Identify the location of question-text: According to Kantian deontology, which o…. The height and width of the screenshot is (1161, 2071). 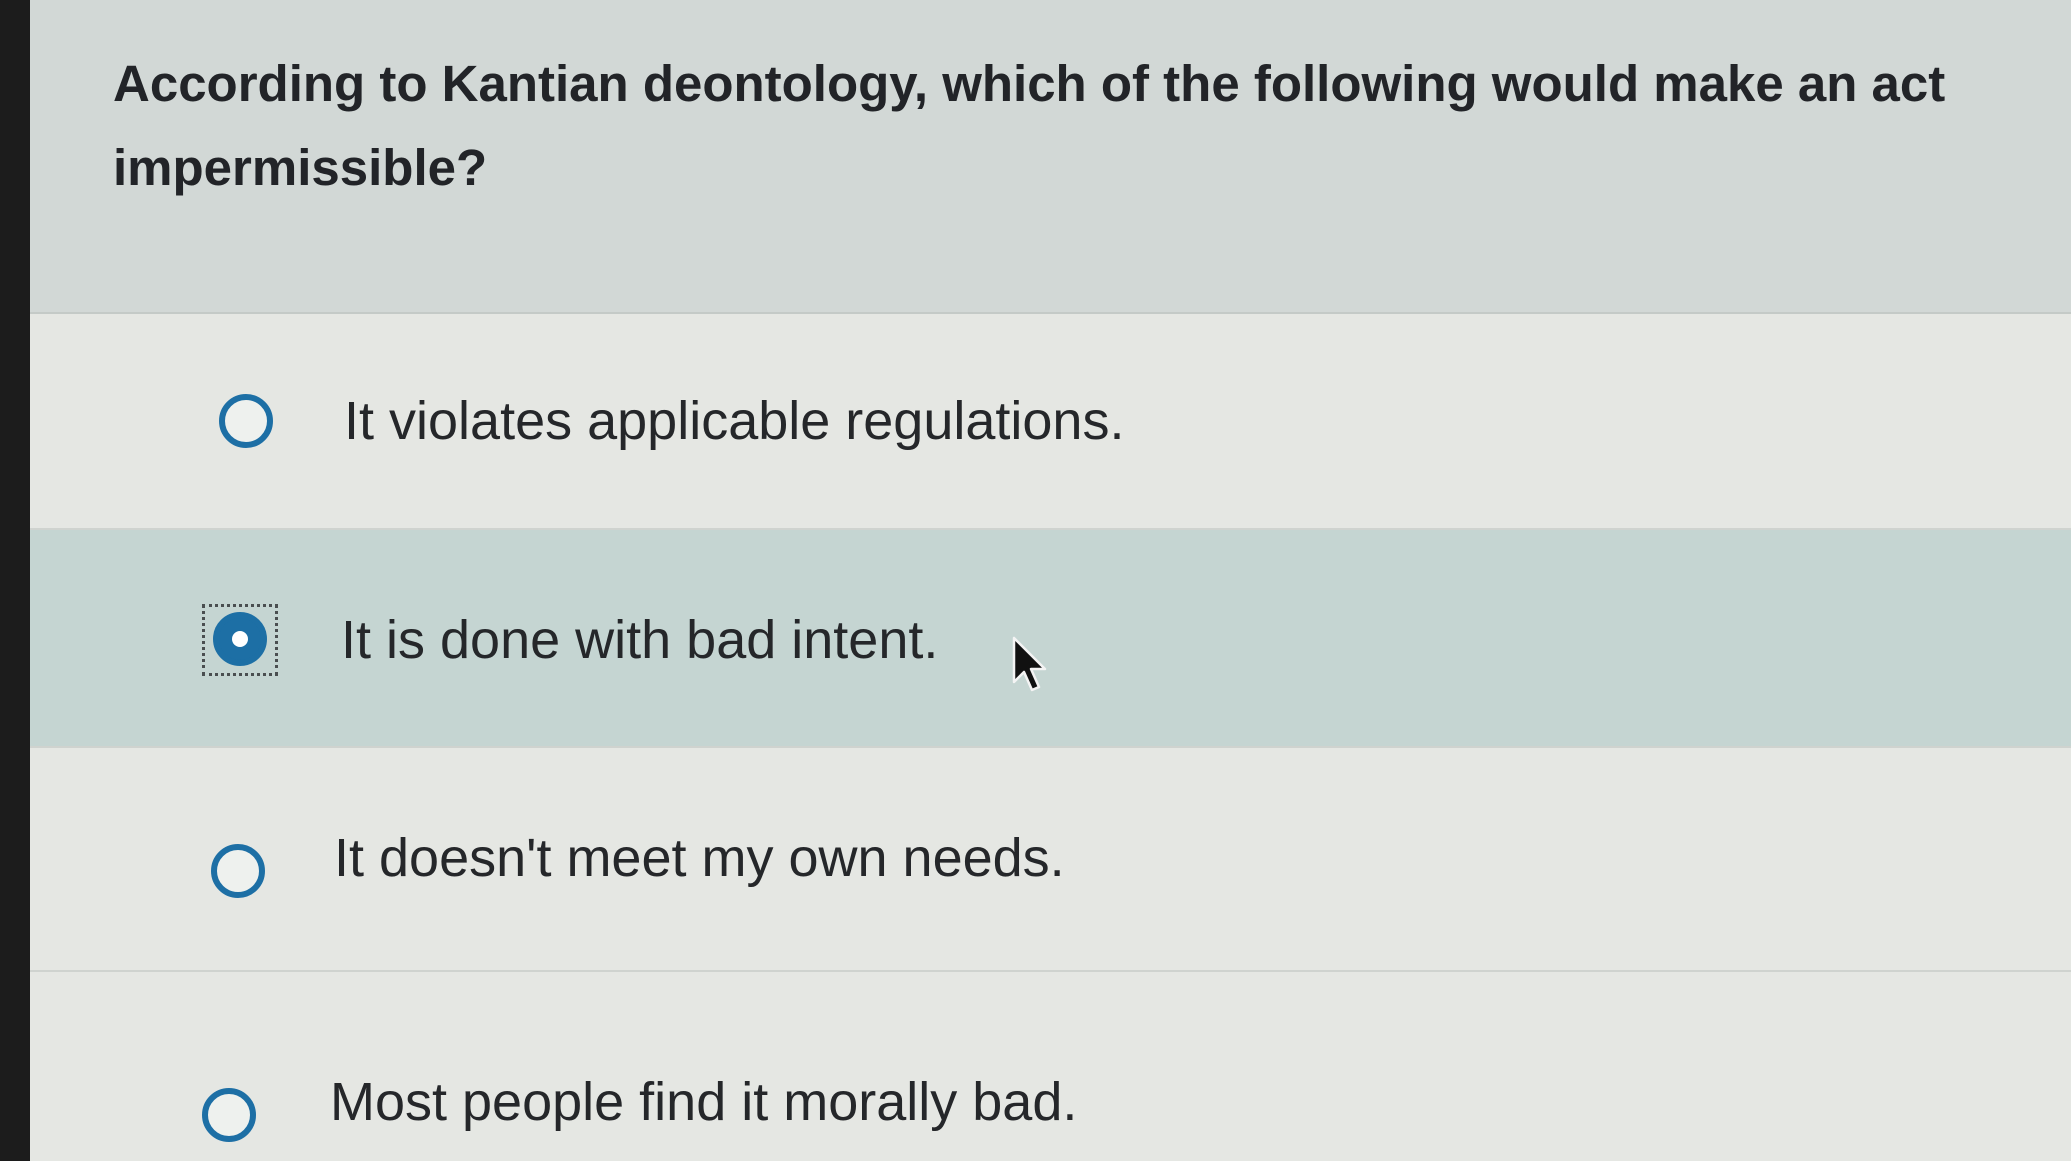
(1029, 125).